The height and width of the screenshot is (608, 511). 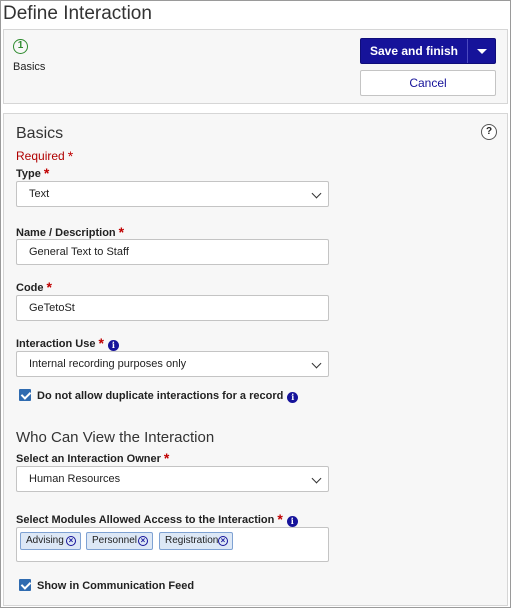 I want to click on module-chip-label: Advising, so click(x=45, y=540).